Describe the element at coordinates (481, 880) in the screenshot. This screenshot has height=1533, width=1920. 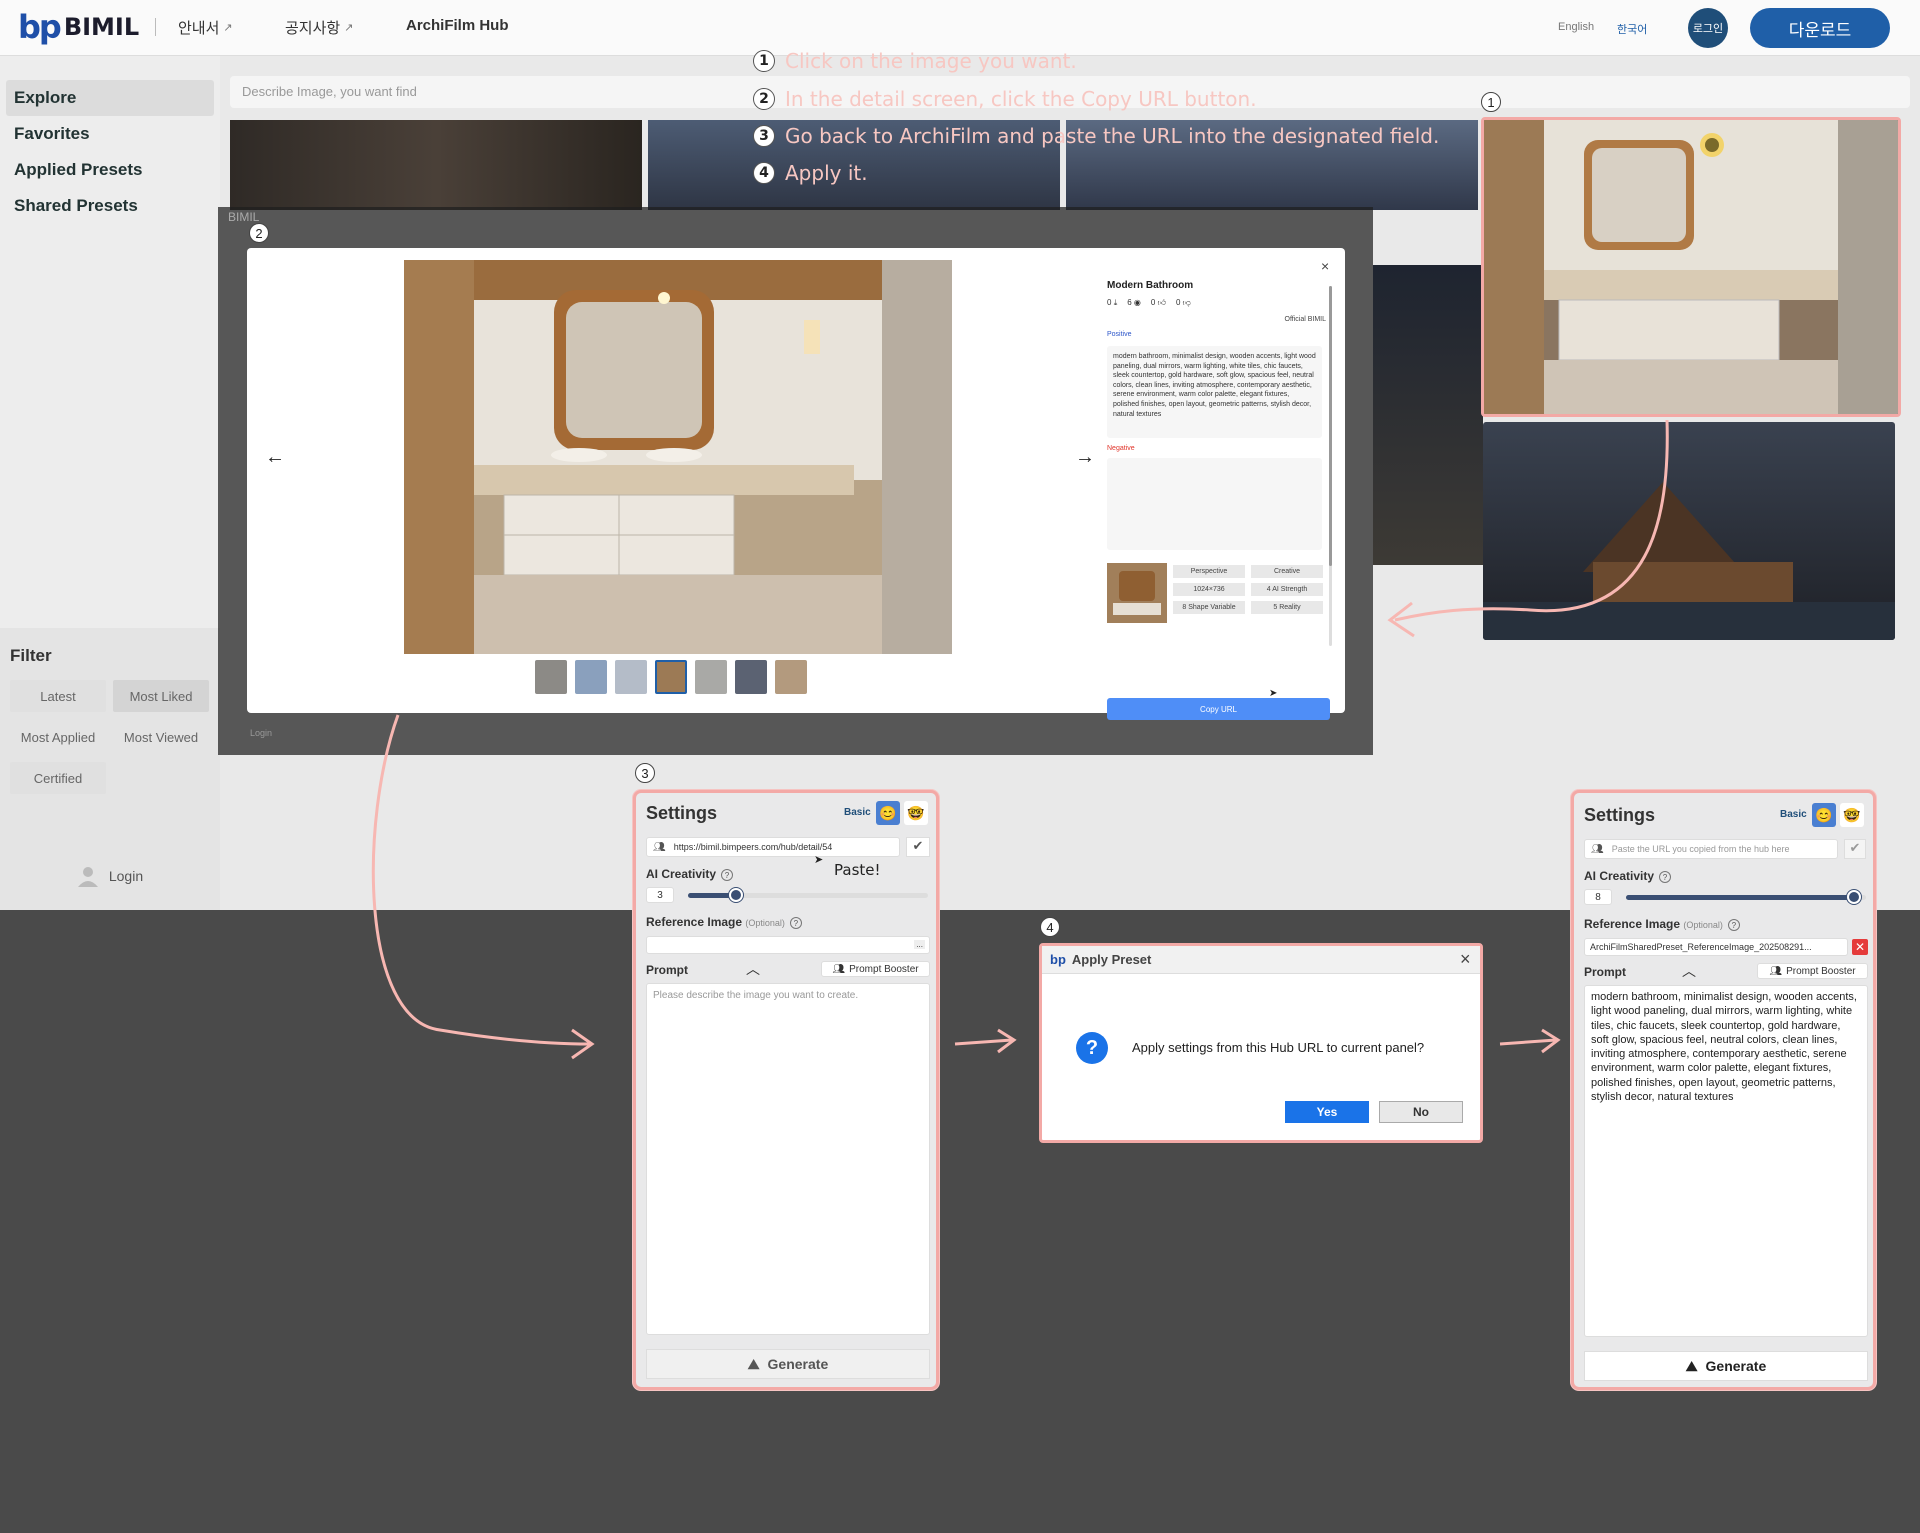
I see `arrow-modal-to-panel` at that location.